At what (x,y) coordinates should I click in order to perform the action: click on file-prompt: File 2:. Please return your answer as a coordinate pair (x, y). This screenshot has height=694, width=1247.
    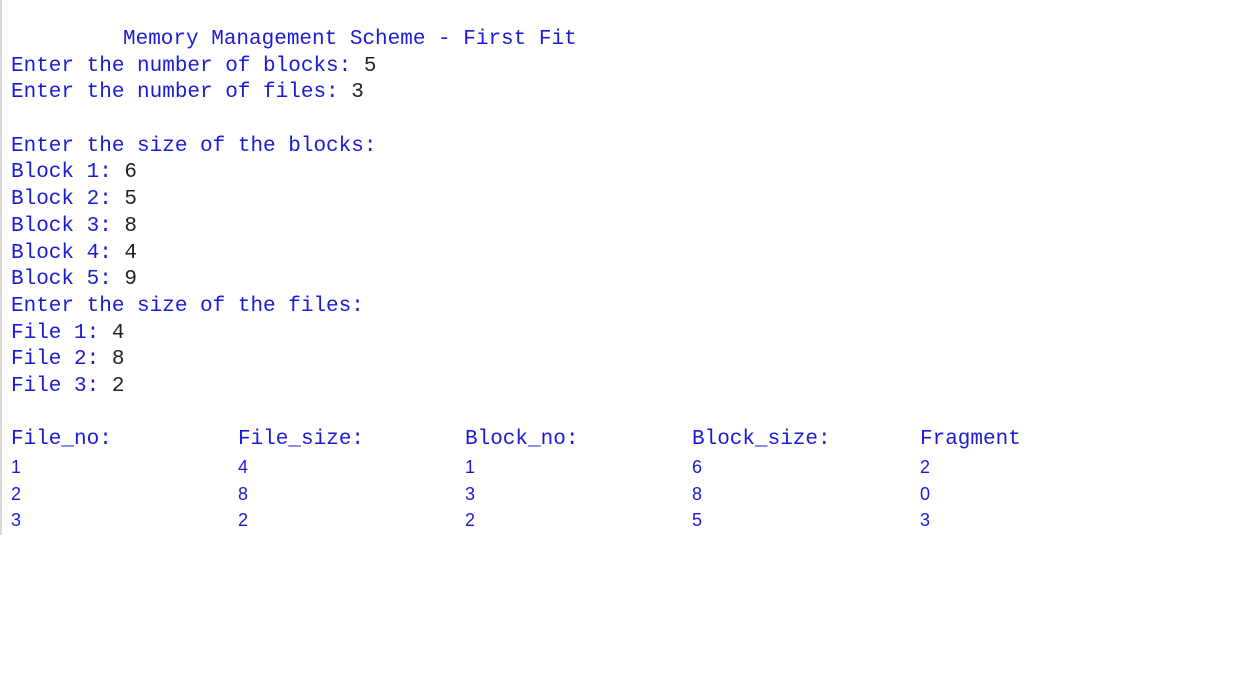
    Looking at the image, I should click on (61, 360).